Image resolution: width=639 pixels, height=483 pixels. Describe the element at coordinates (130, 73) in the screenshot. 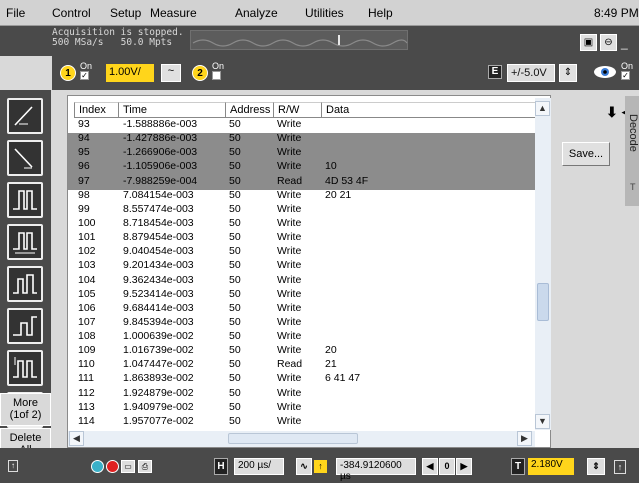

I see `channel-1-scale-field: 1.00V/` at that location.